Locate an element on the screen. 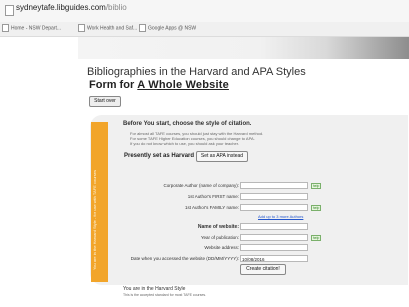  first-name-field is located at coordinates (274, 196).